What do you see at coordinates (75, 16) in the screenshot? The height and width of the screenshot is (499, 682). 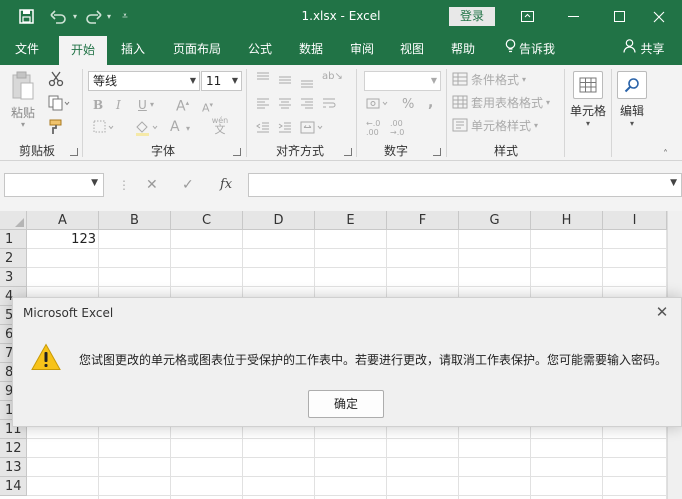 I see `undo-dropdown-icon: ▾` at bounding box center [75, 16].